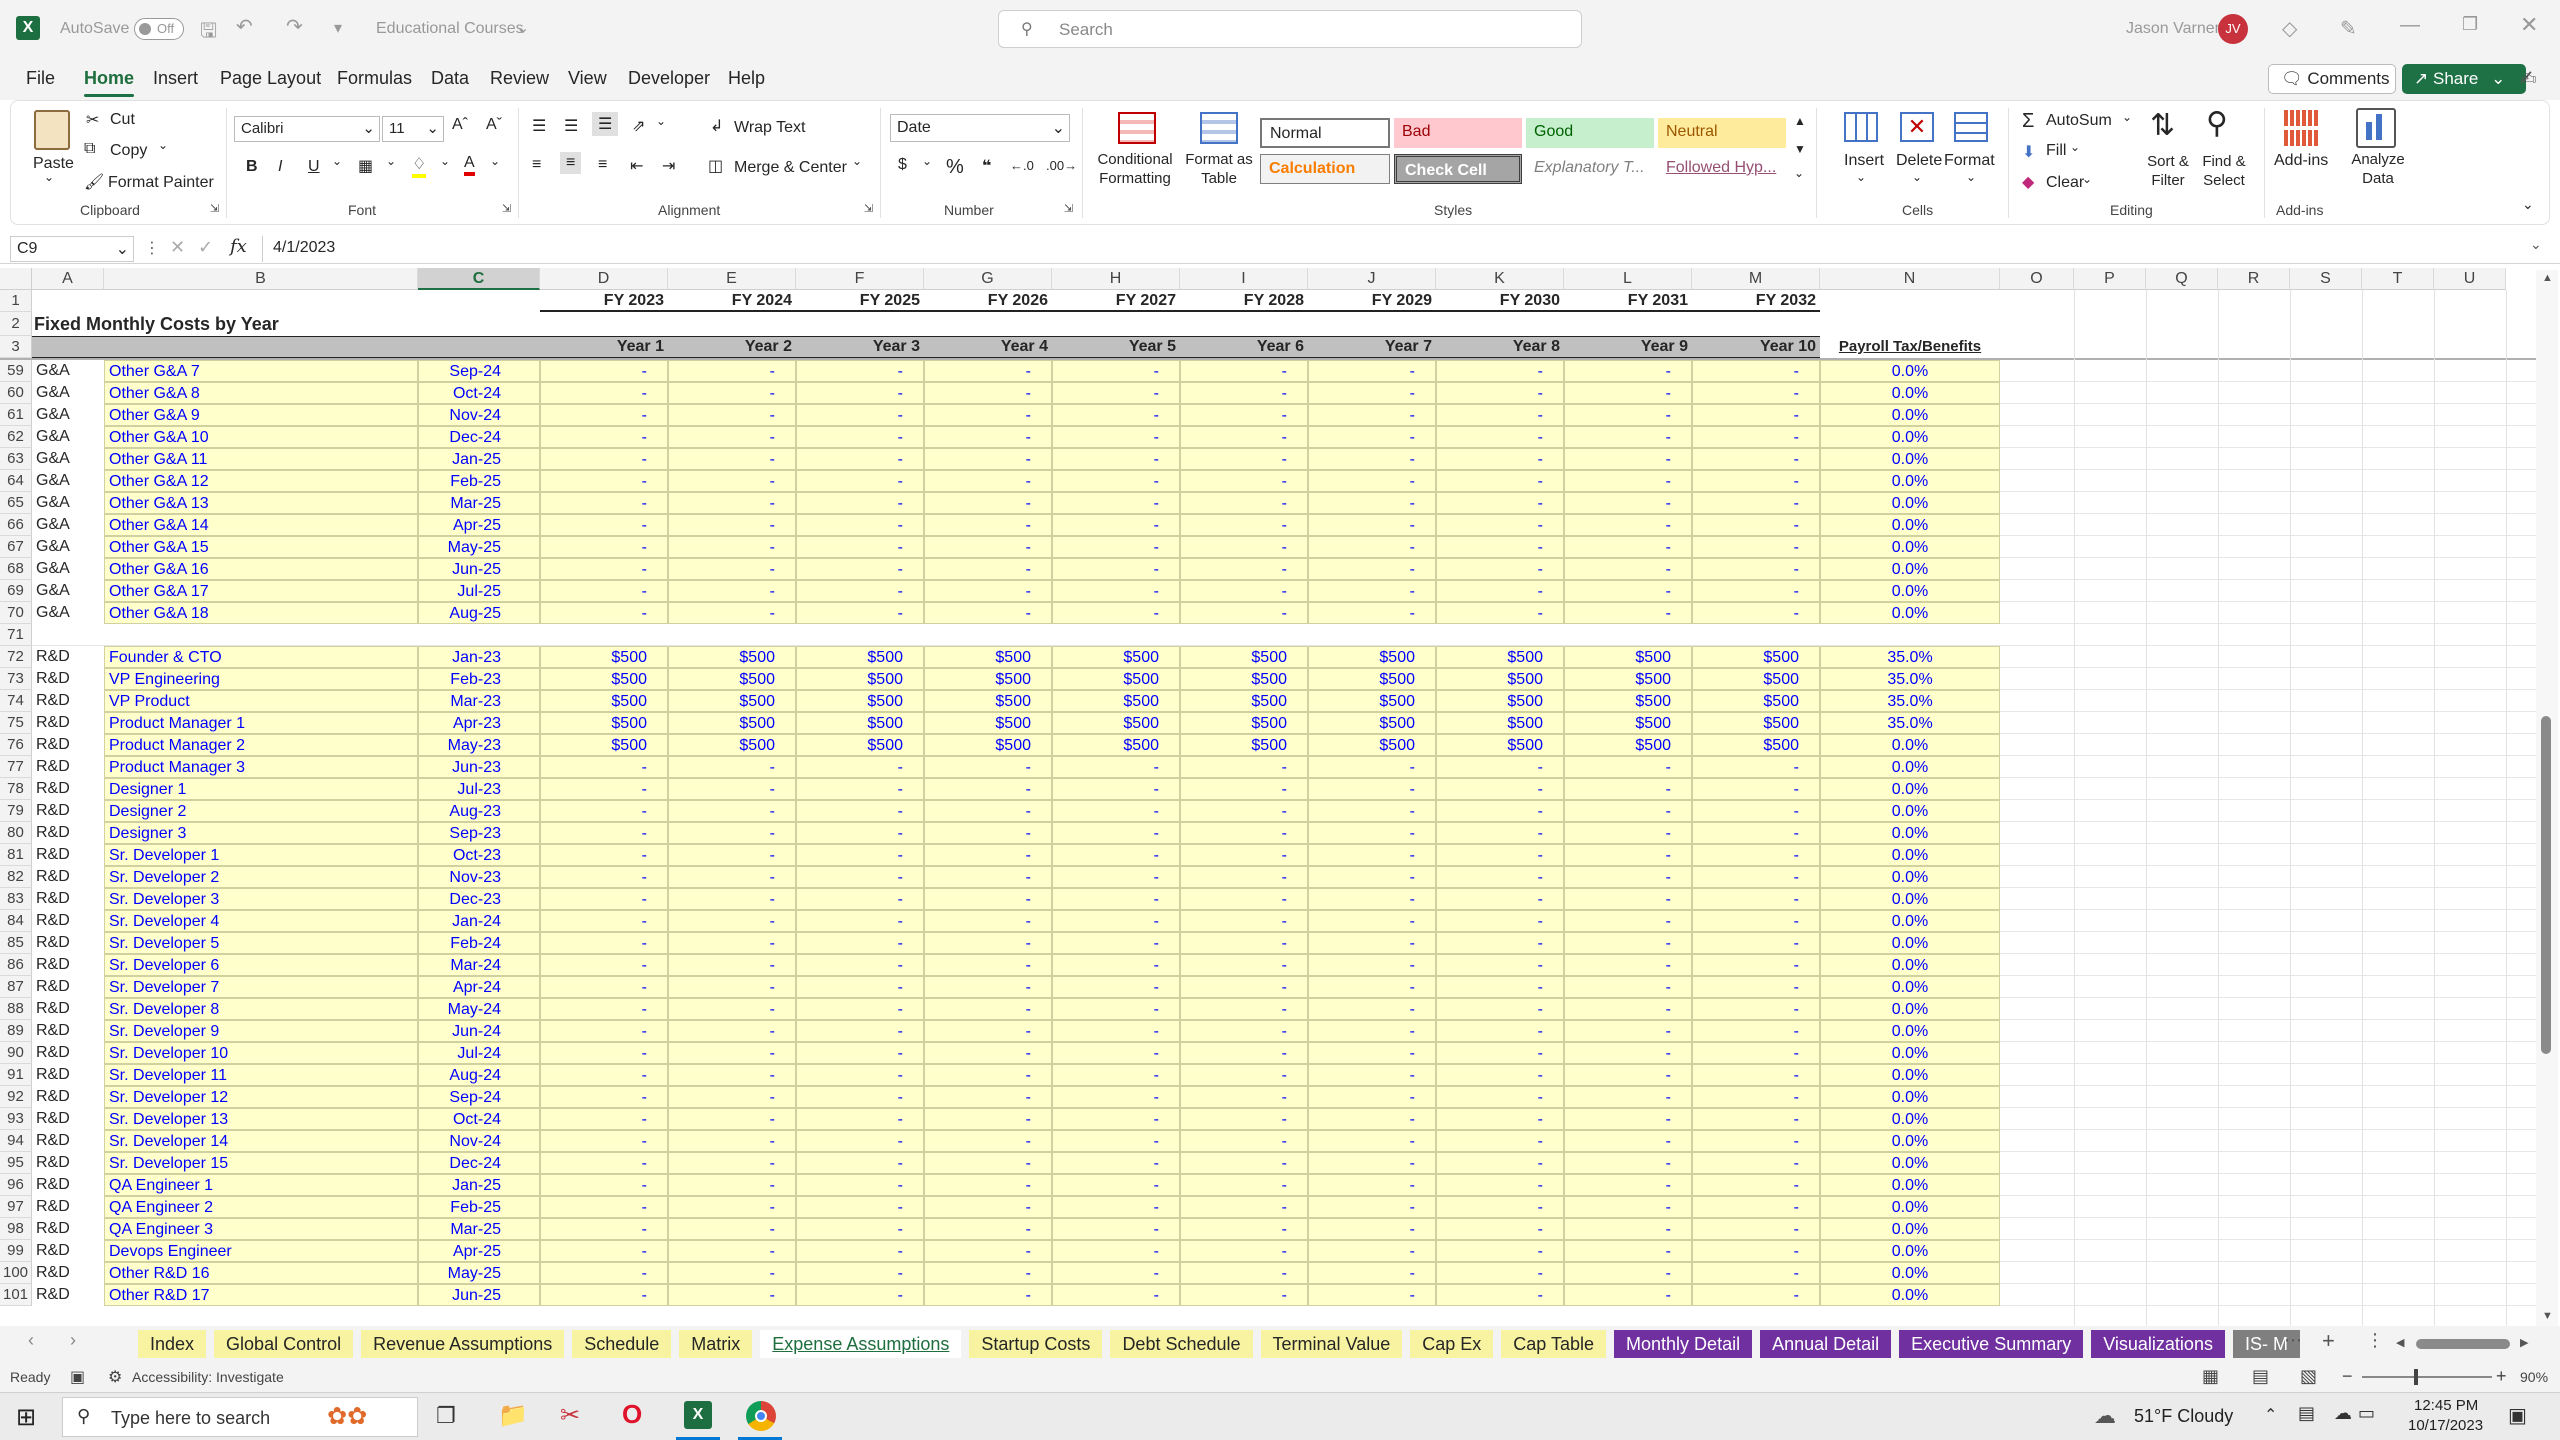 This screenshot has height=1440, width=2560. Describe the element at coordinates (927, 161) in the screenshot. I see `currency-chevron-icon: ⌄` at that location.